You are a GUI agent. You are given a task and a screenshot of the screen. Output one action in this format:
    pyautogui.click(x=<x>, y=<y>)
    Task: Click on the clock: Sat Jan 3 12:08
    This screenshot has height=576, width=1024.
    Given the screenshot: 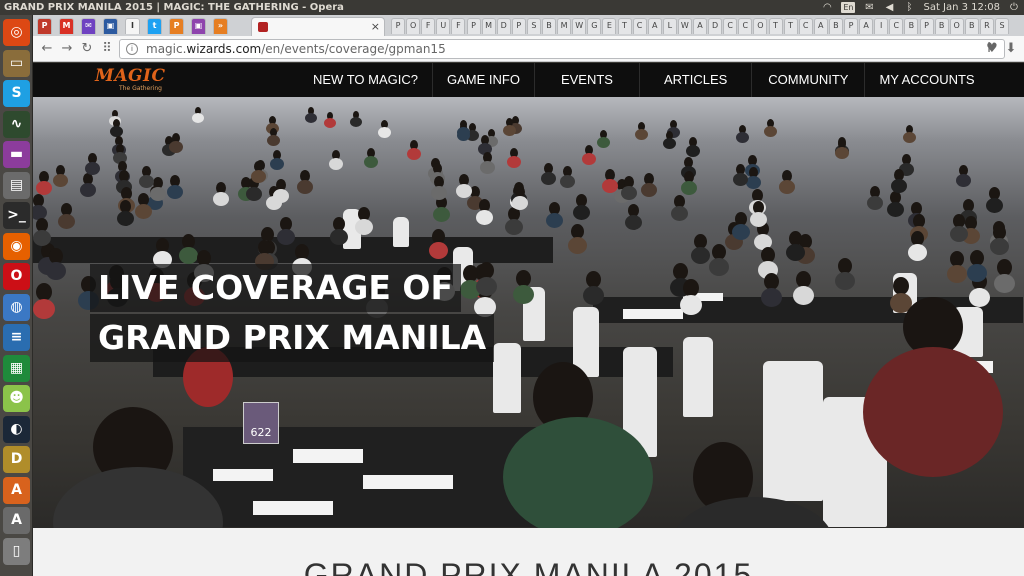 What is the action you would take?
    pyautogui.click(x=961, y=7)
    